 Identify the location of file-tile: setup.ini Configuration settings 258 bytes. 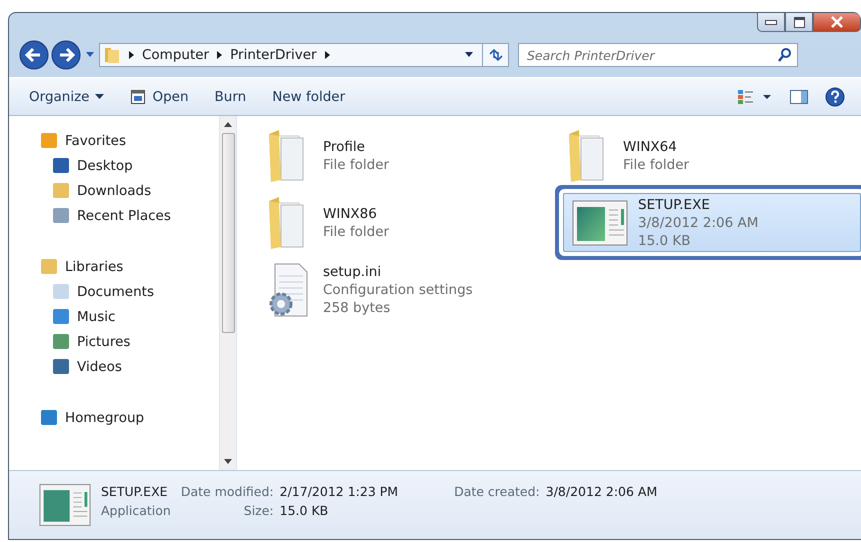
(369, 289).